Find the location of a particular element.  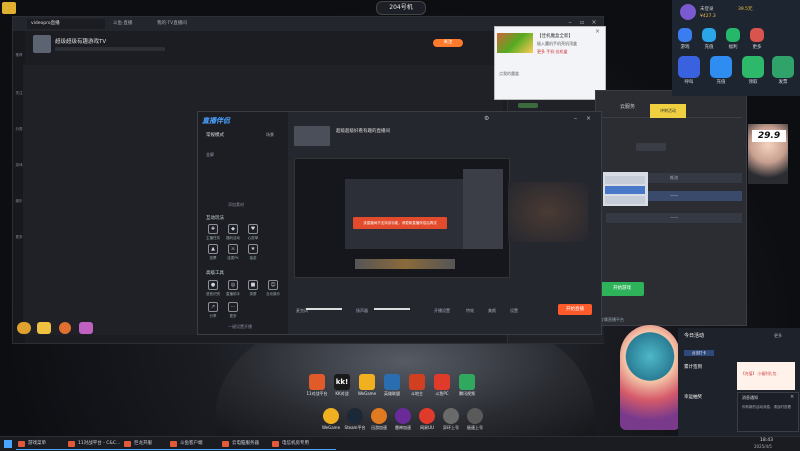

nav-item: 推荐 is located at coordinates (19, 55).